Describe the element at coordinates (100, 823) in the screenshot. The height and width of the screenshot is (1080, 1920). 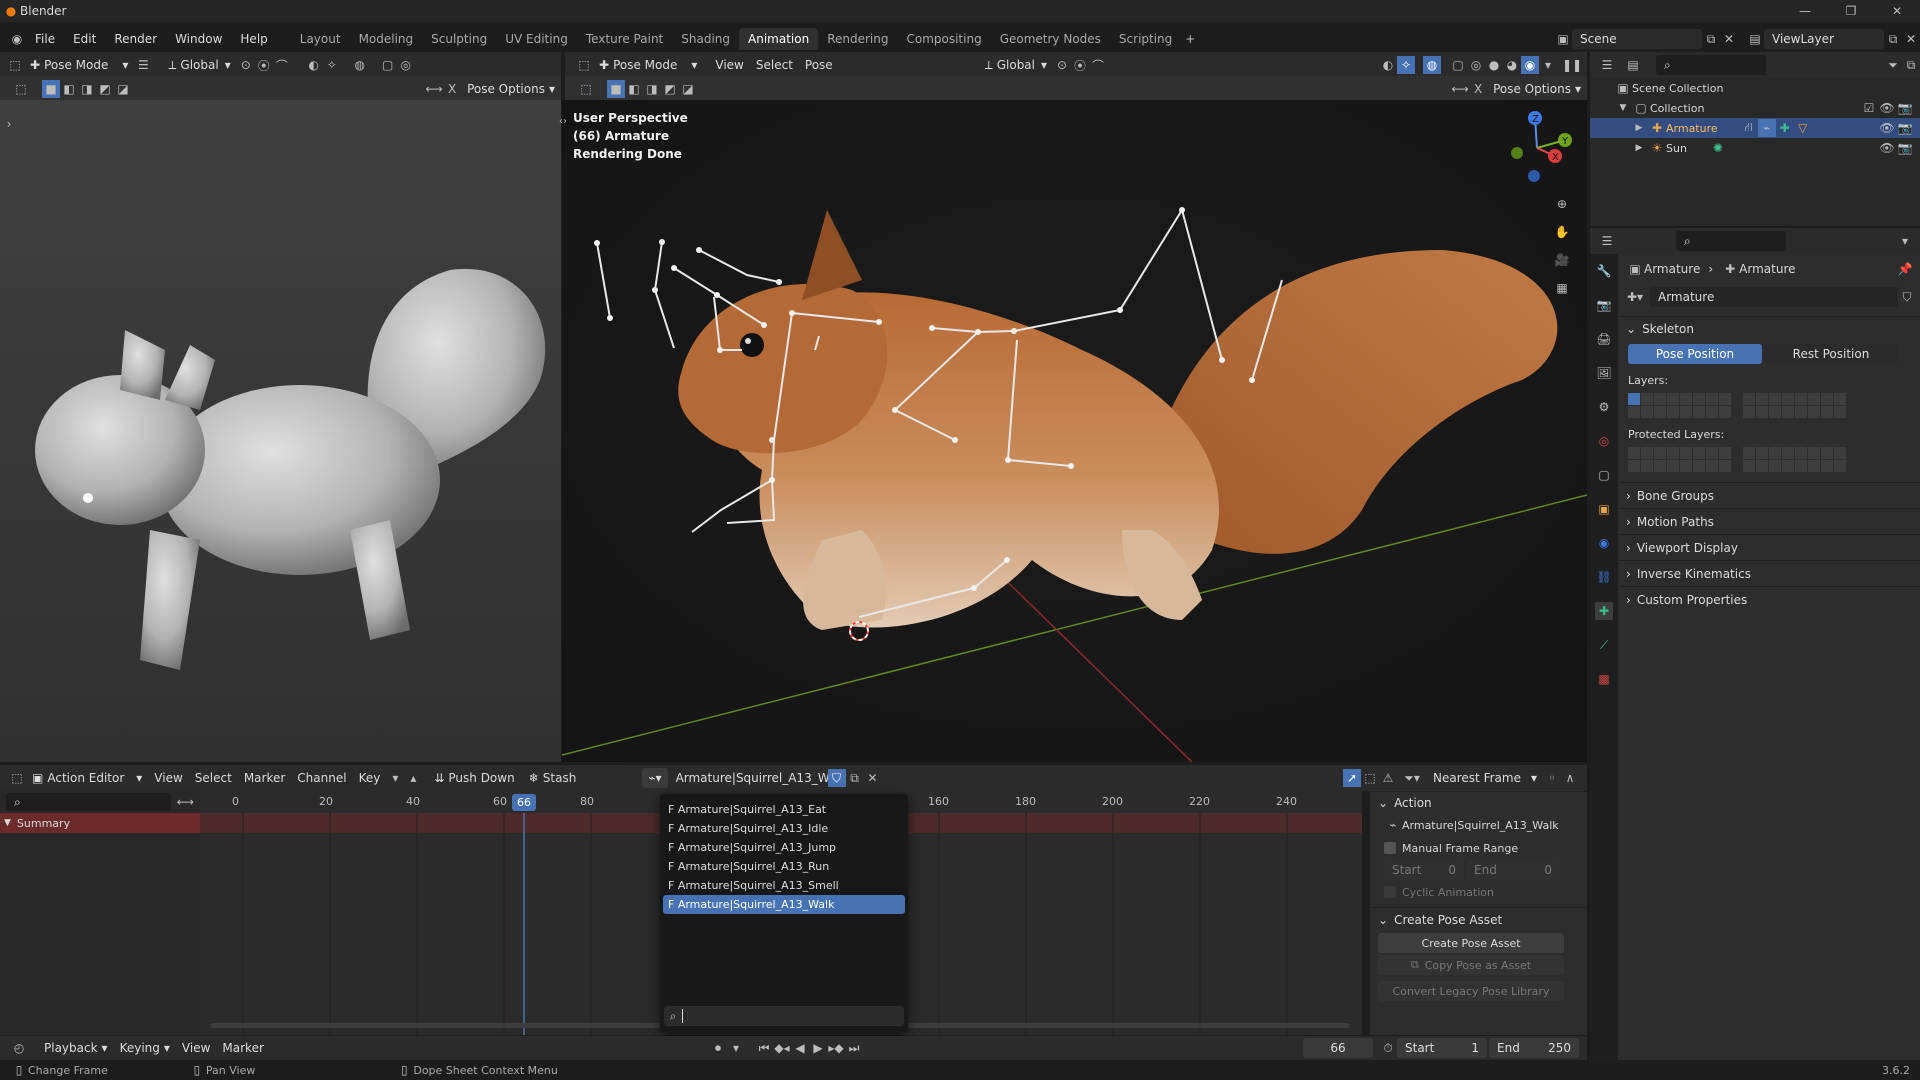
I see `summary-channel: ▼ Summary` at that location.